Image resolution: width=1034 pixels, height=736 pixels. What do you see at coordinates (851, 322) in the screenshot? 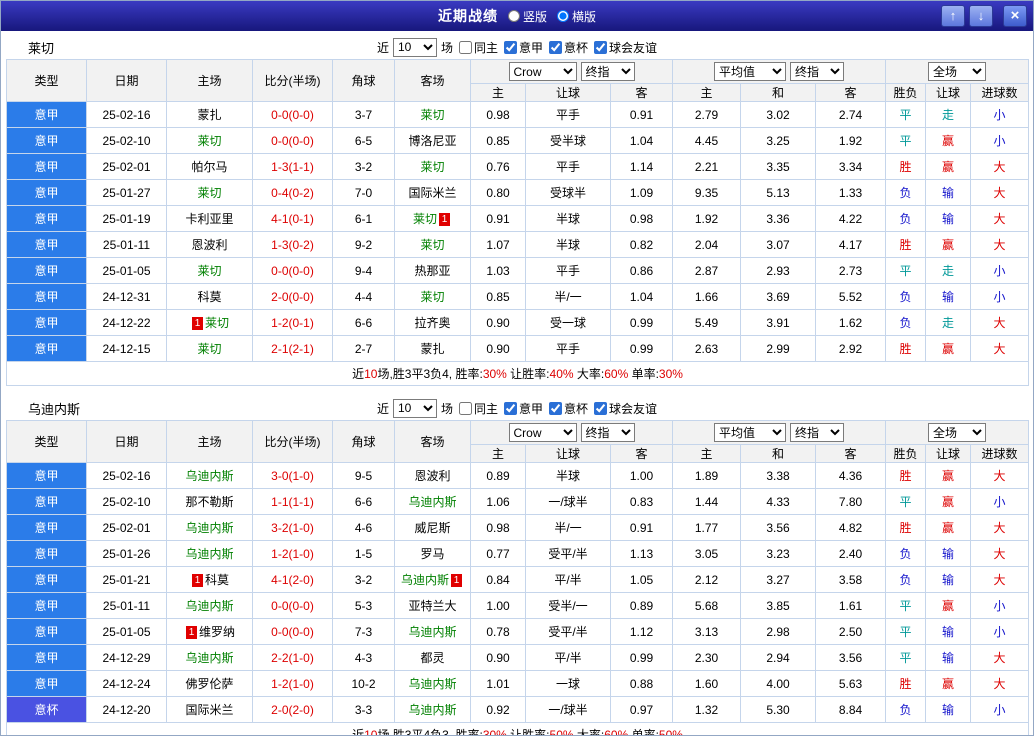
I see `avg-away-cell: 1.62` at bounding box center [851, 322].